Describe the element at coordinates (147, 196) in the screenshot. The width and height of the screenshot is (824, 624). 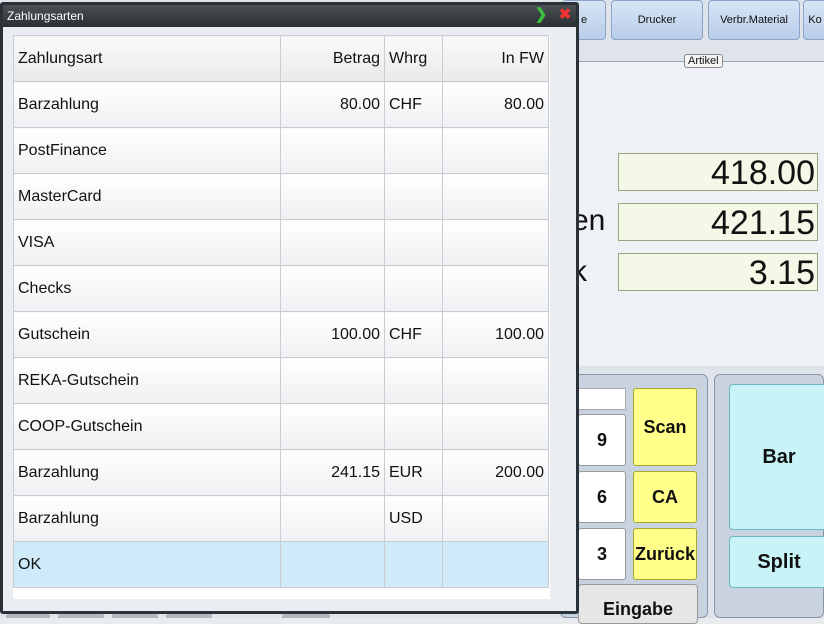
I see `cell-payment-type: MasterCard` at that location.